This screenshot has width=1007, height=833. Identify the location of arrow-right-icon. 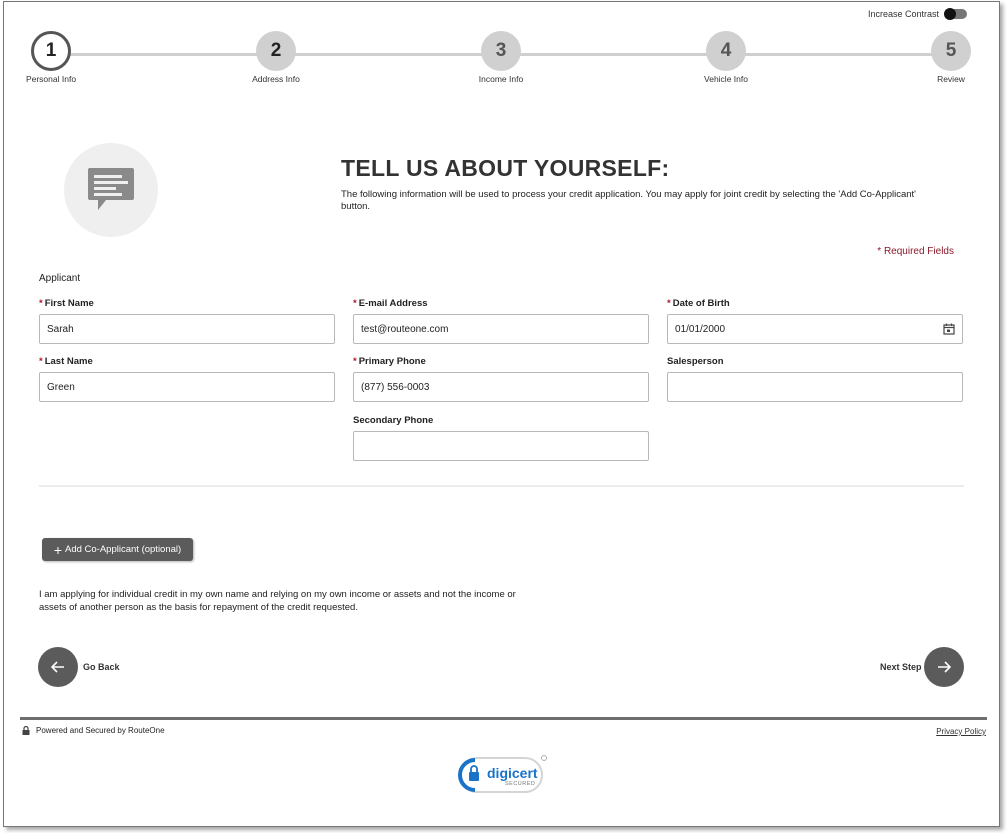
(944, 667).